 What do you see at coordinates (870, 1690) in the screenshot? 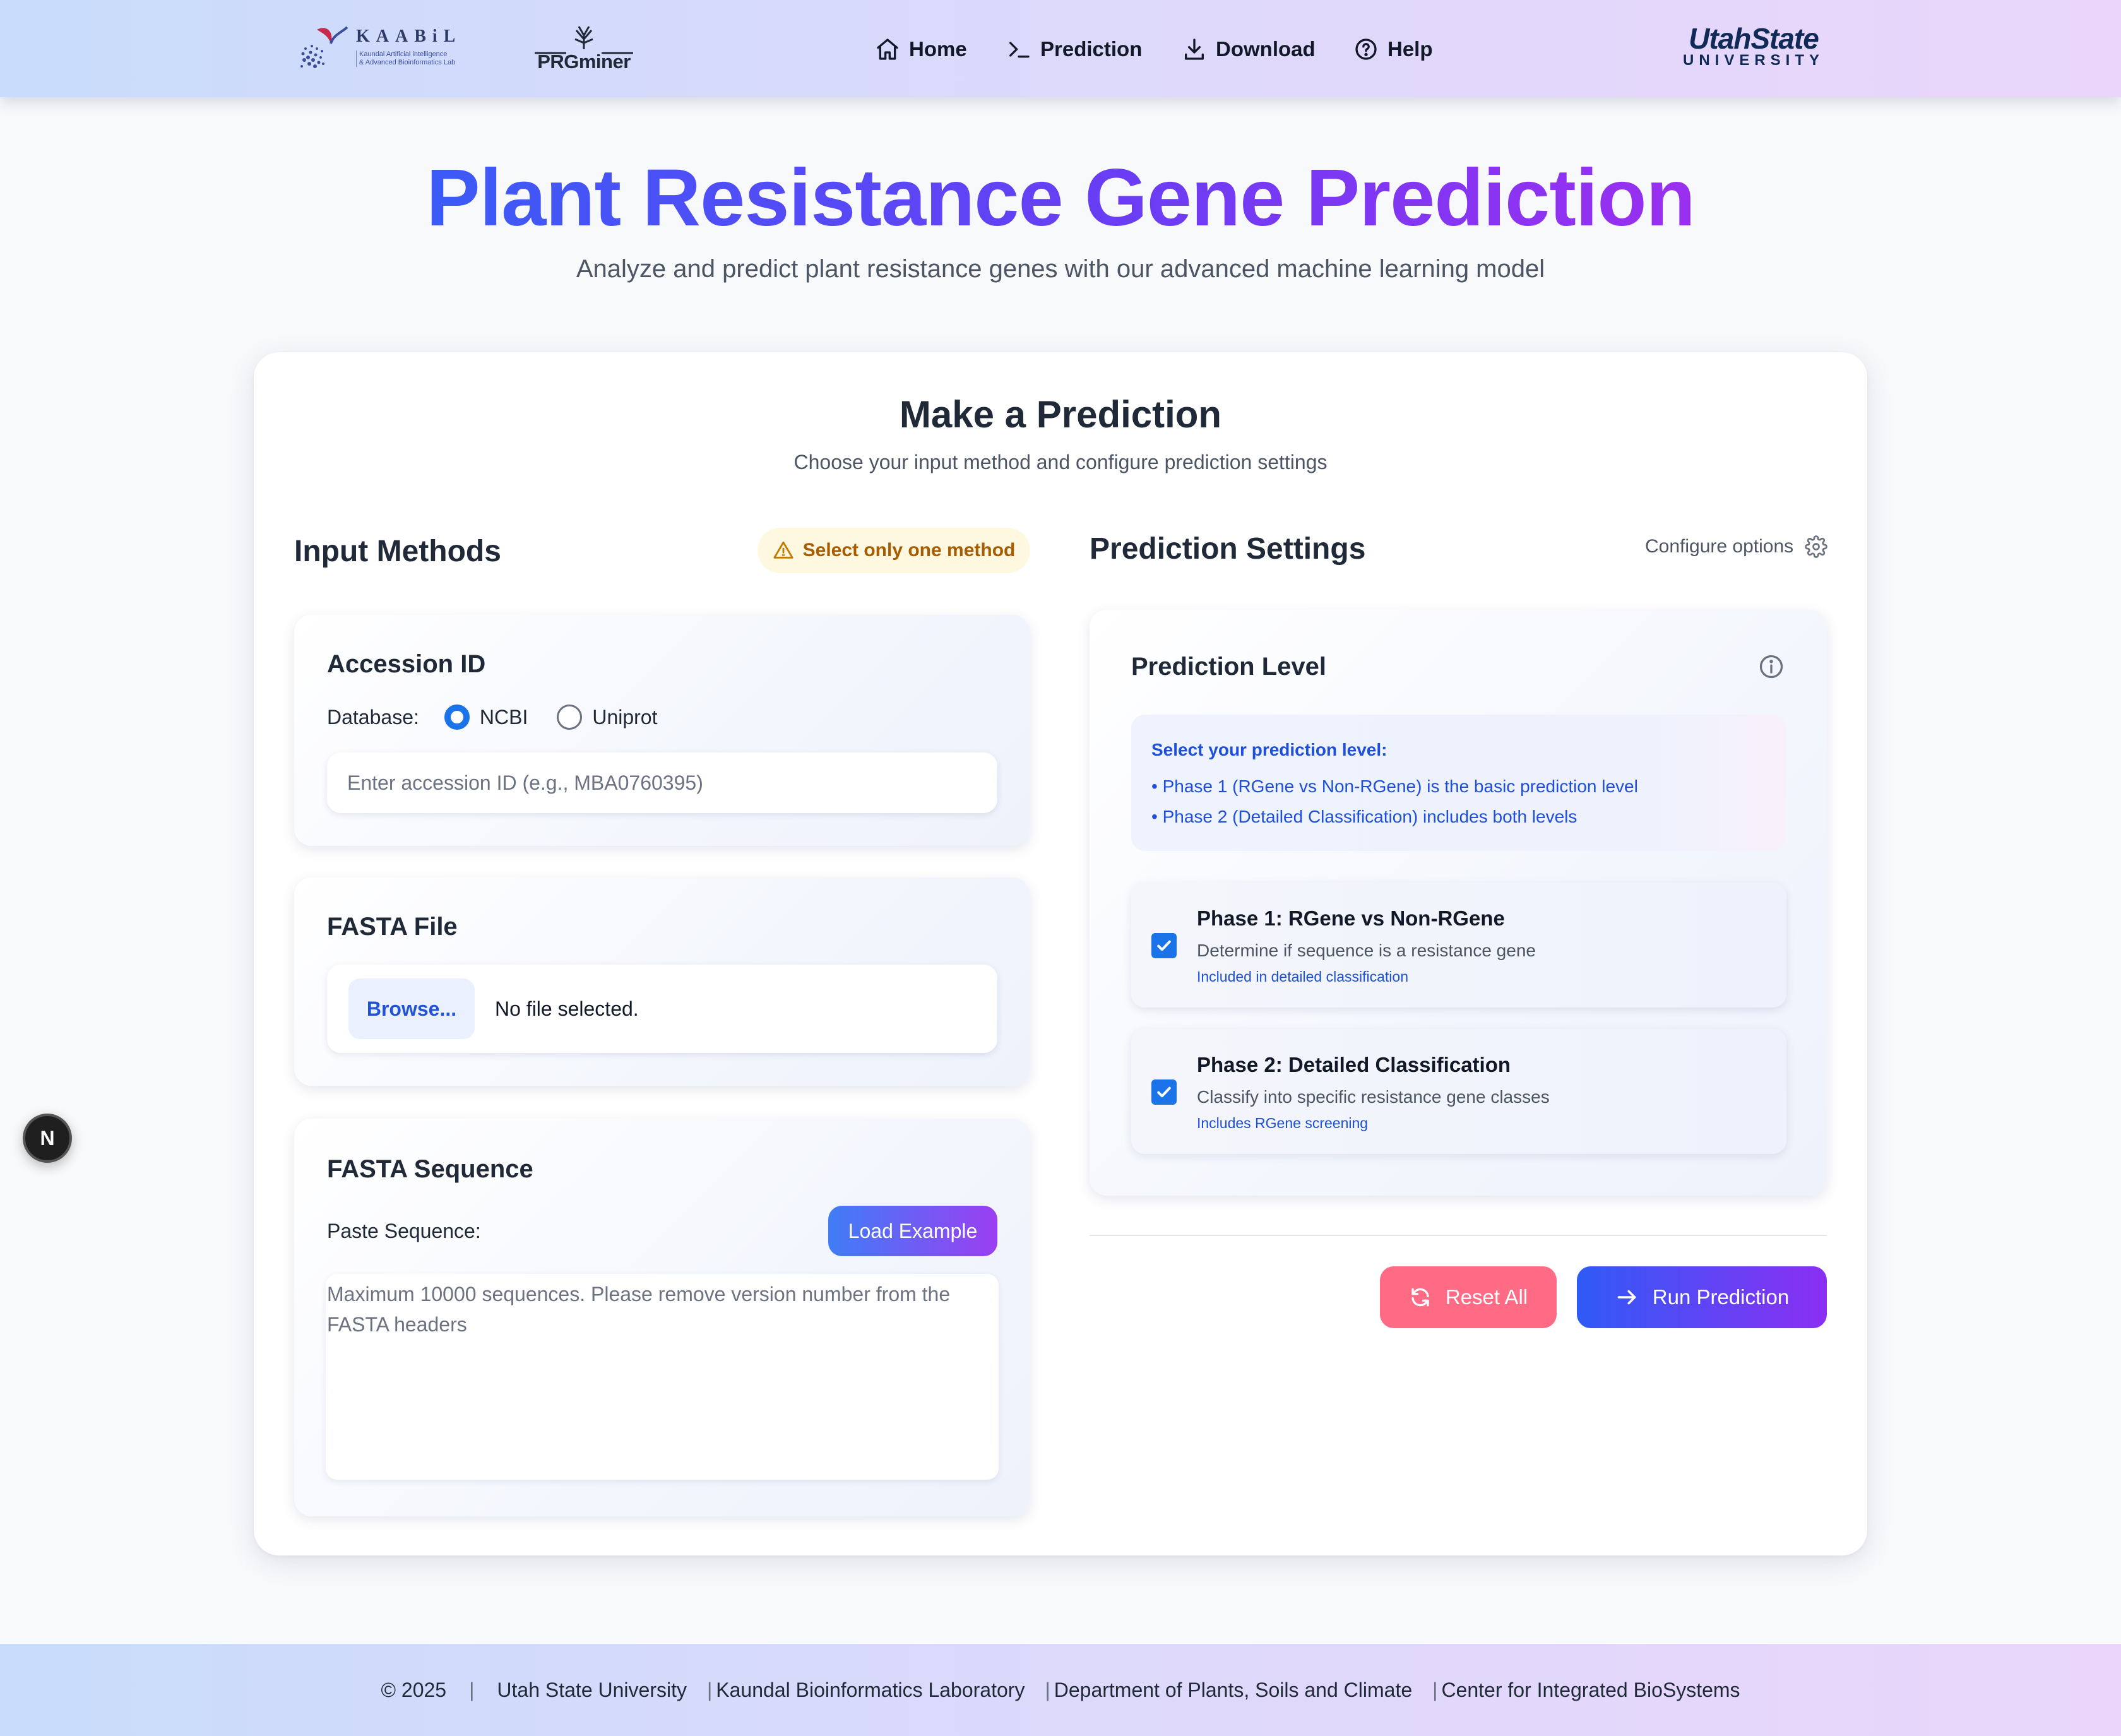
I see `footer-item-kbl: Kaundal Bioinformatics Laboratory` at bounding box center [870, 1690].